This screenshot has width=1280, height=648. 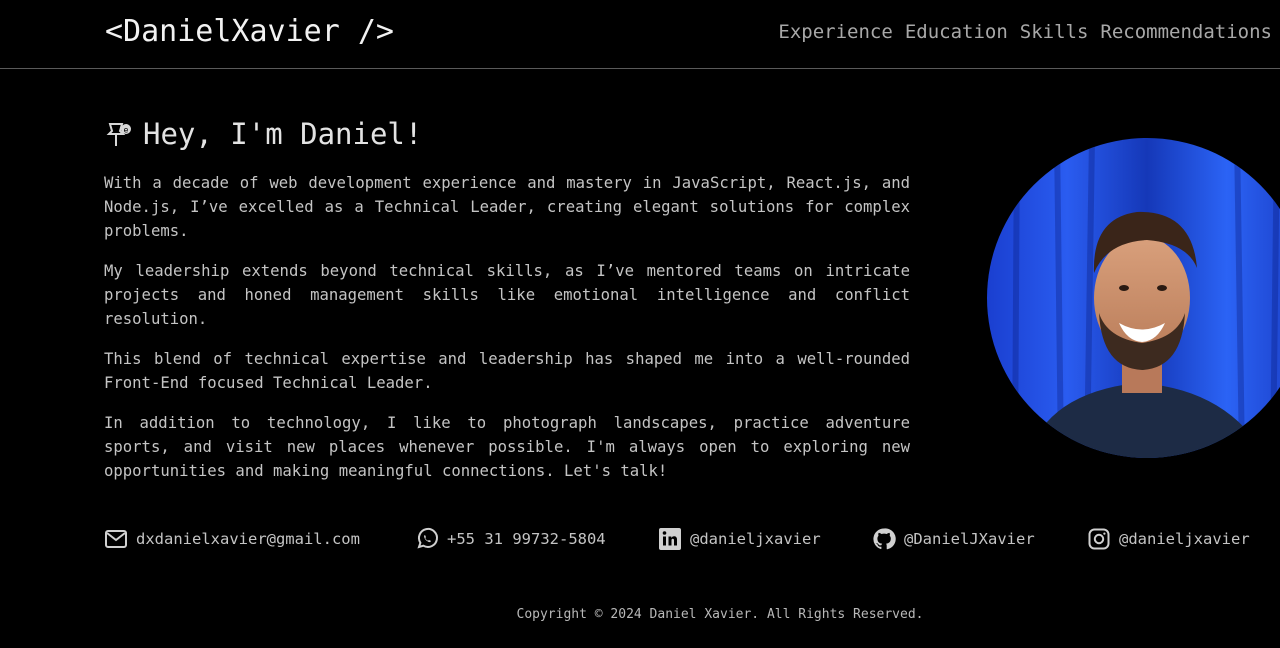 What do you see at coordinates (427, 538) in the screenshot?
I see `whatsapp-icon` at bounding box center [427, 538].